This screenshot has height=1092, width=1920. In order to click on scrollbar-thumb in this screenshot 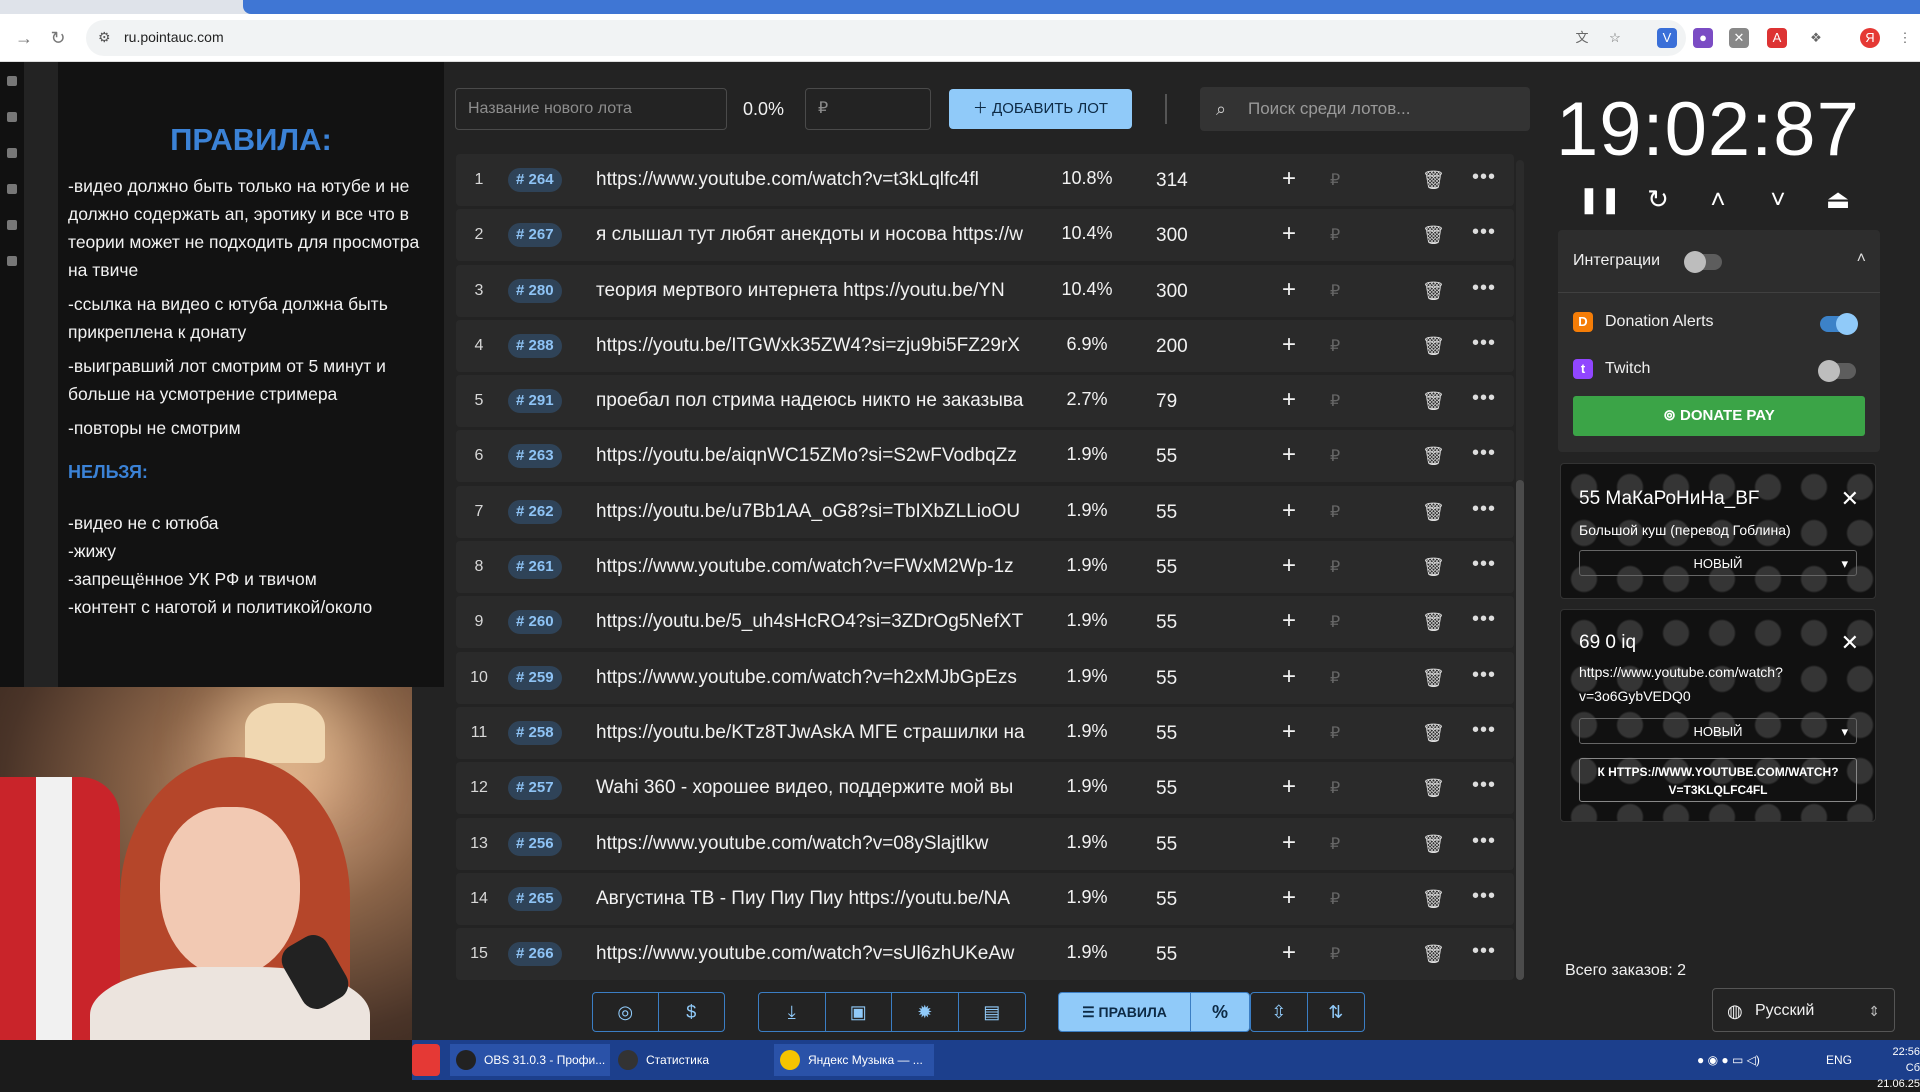, I will do `click(1520, 730)`.